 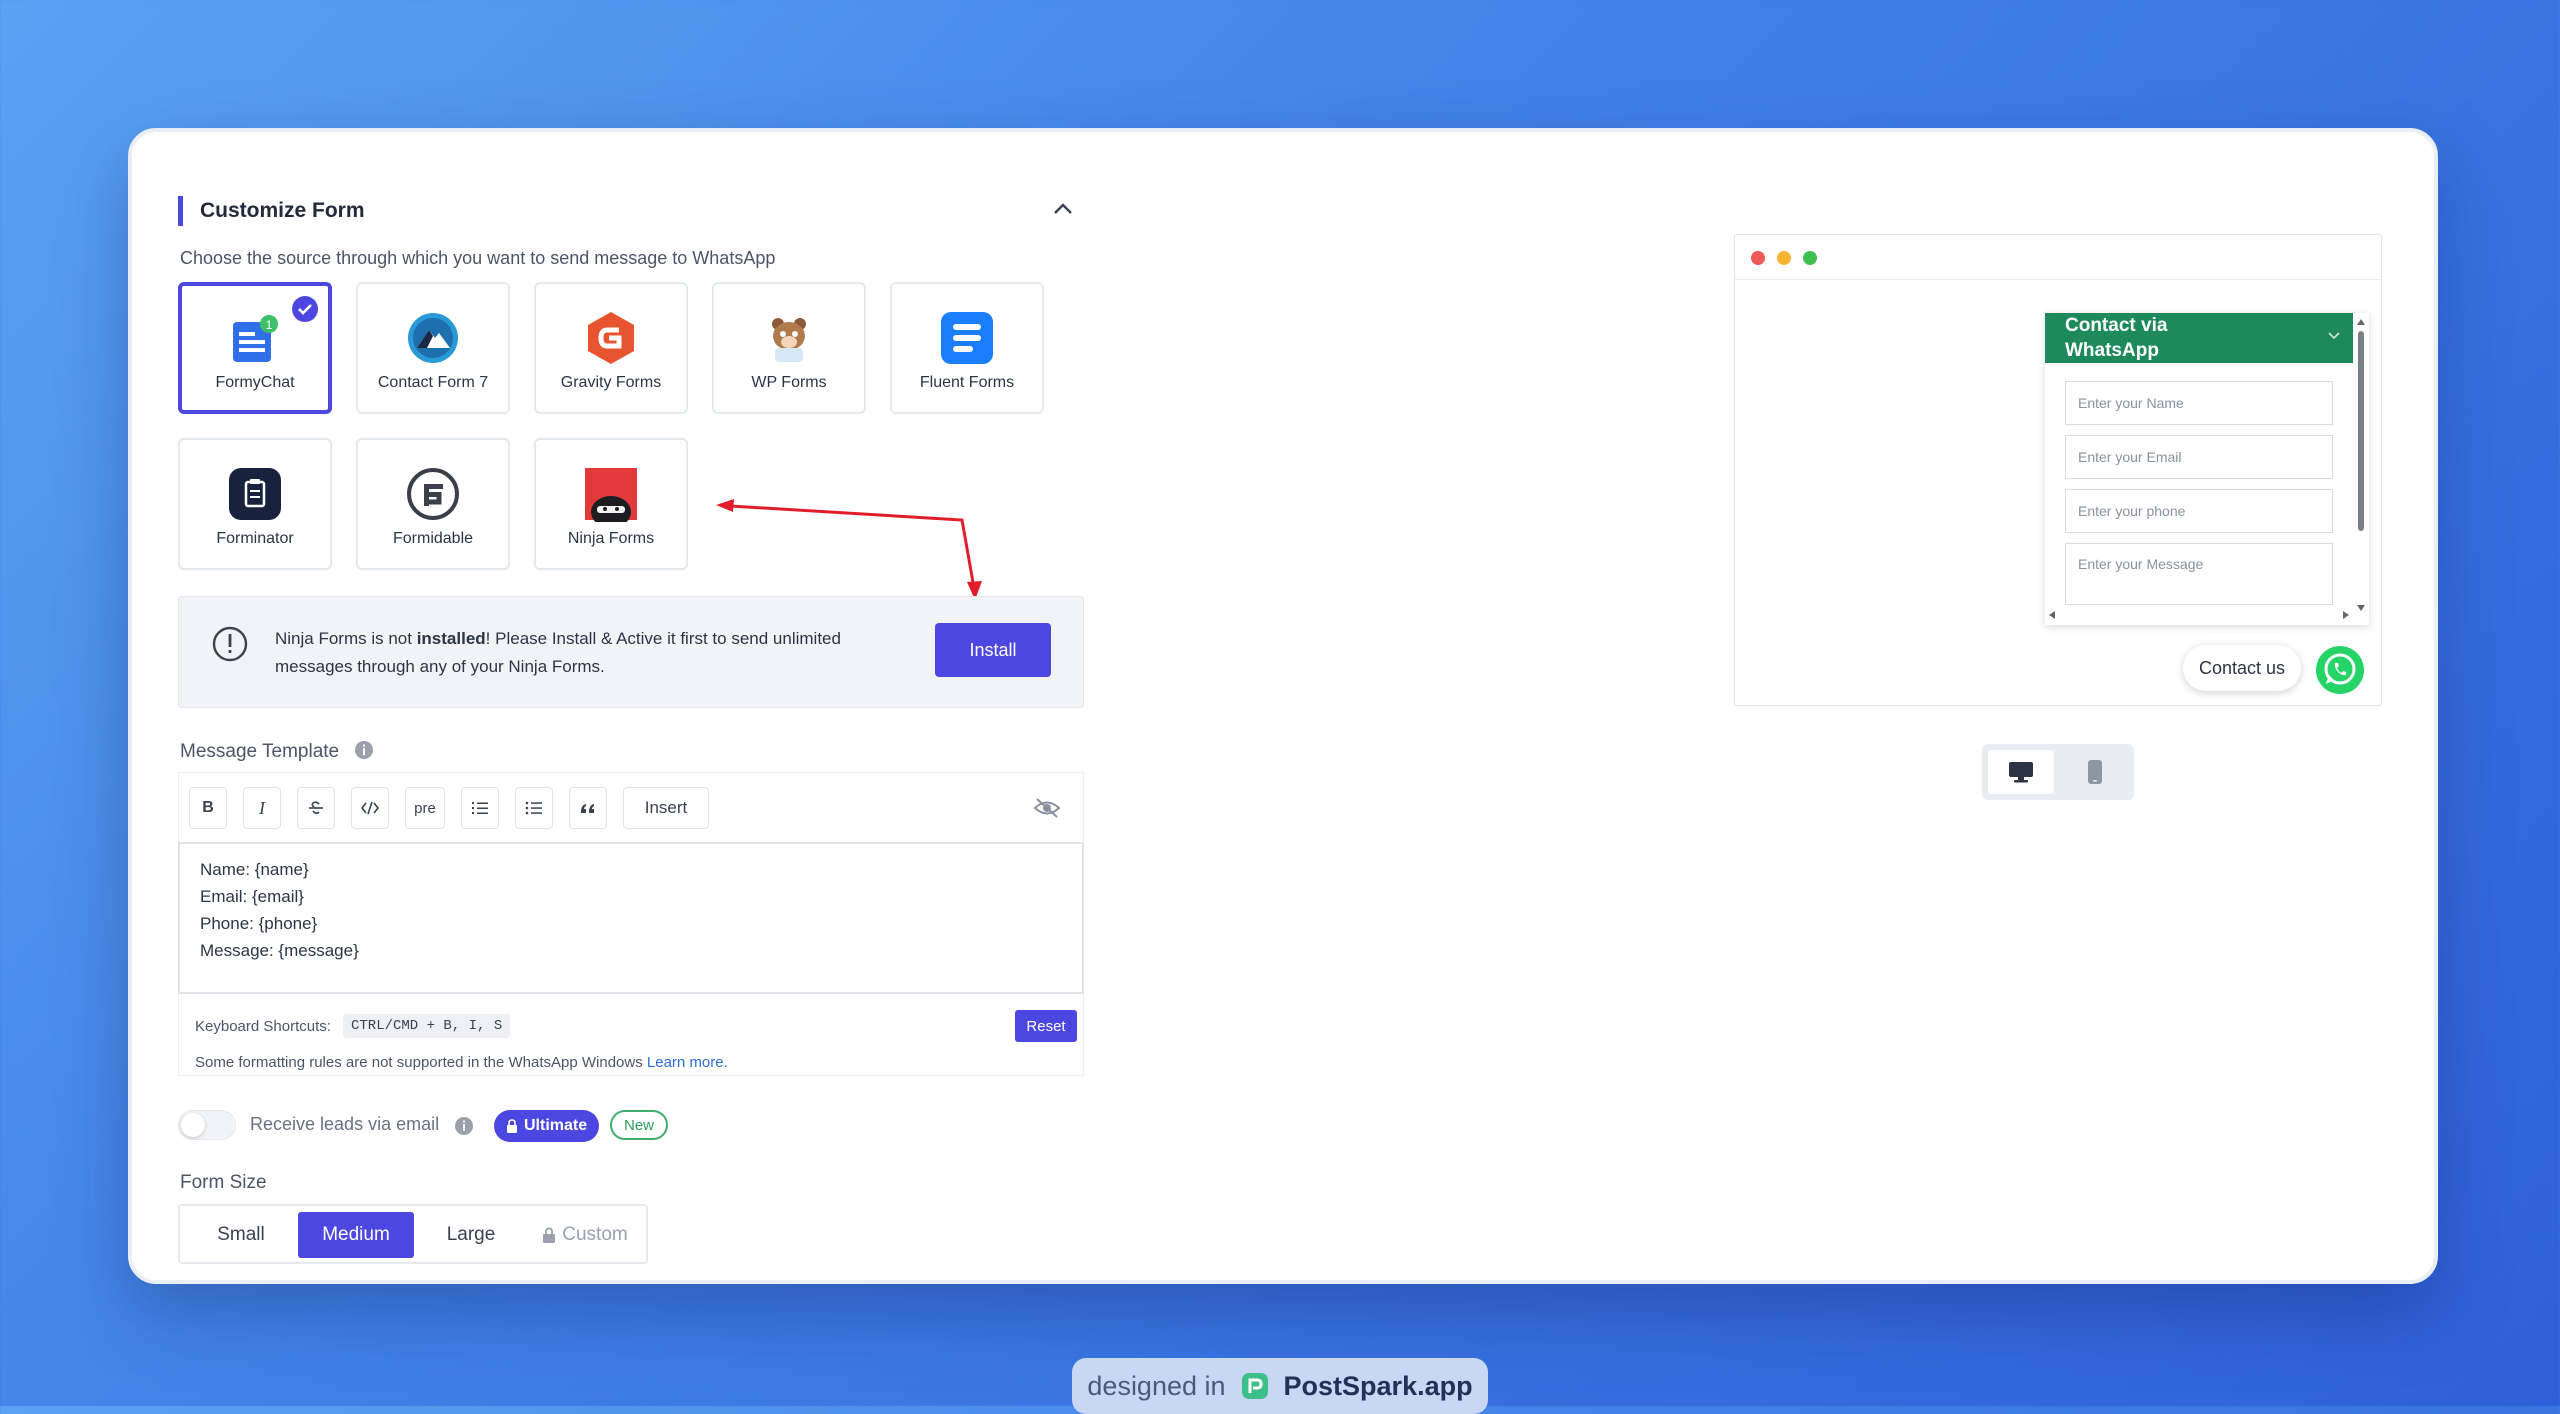 What do you see at coordinates (269, 325) in the screenshot?
I see `svg-text: 1` at bounding box center [269, 325].